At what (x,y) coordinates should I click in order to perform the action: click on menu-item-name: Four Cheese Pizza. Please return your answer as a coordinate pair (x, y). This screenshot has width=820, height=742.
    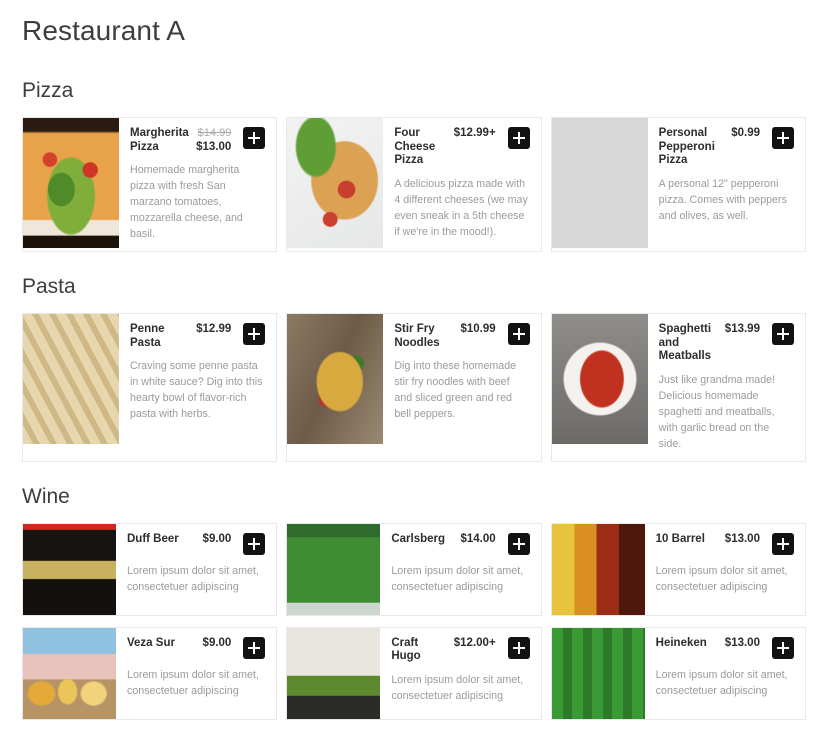
    Looking at the image, I should click on (415, 146).